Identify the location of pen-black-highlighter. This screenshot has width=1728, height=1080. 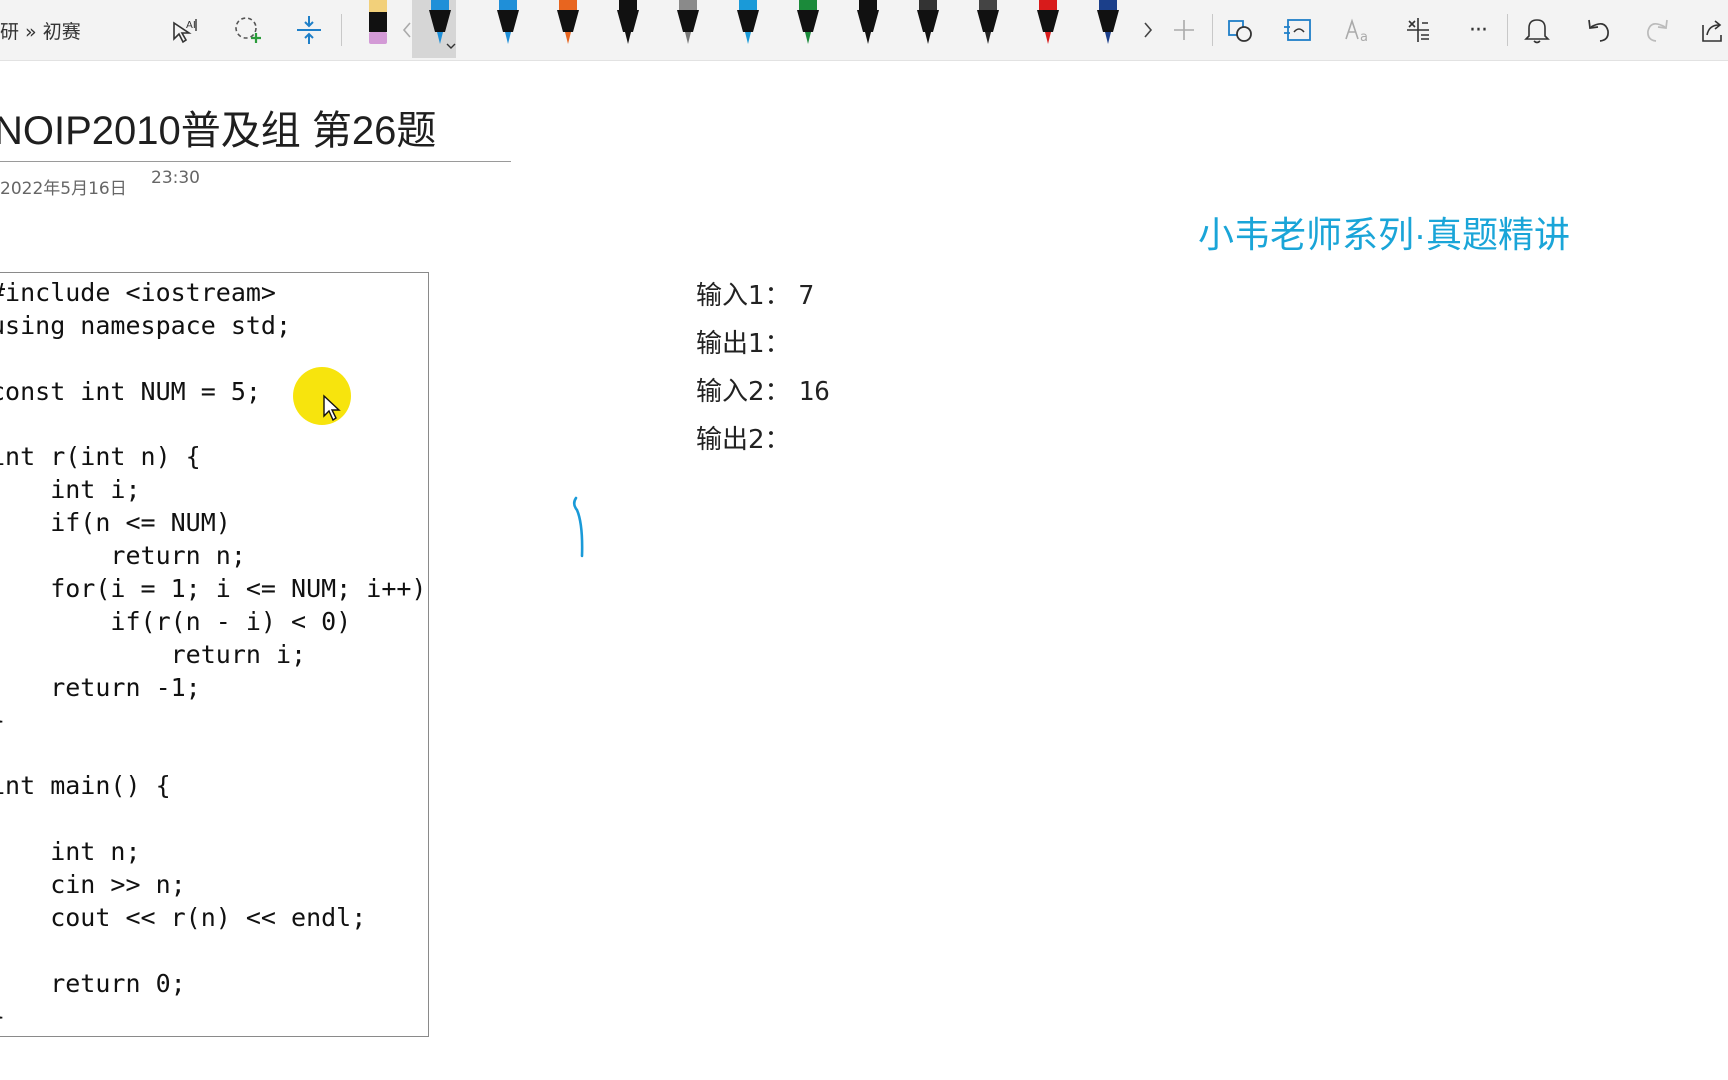
(628, 29).